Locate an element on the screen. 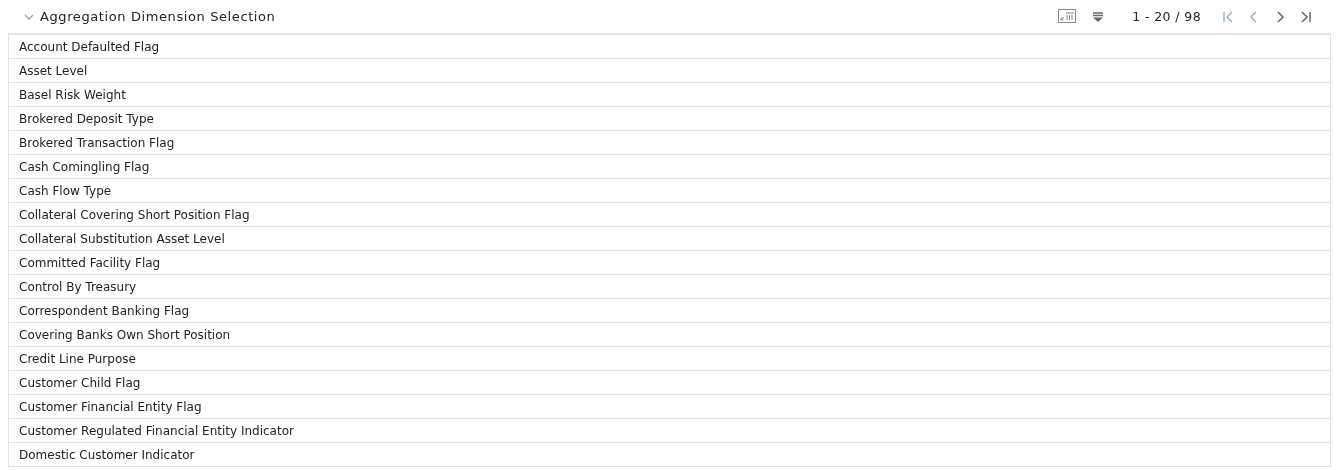 This screenshot has height=470, width=1338. table-row: Cash Comingling Flag is located at coordinates (669, 167).